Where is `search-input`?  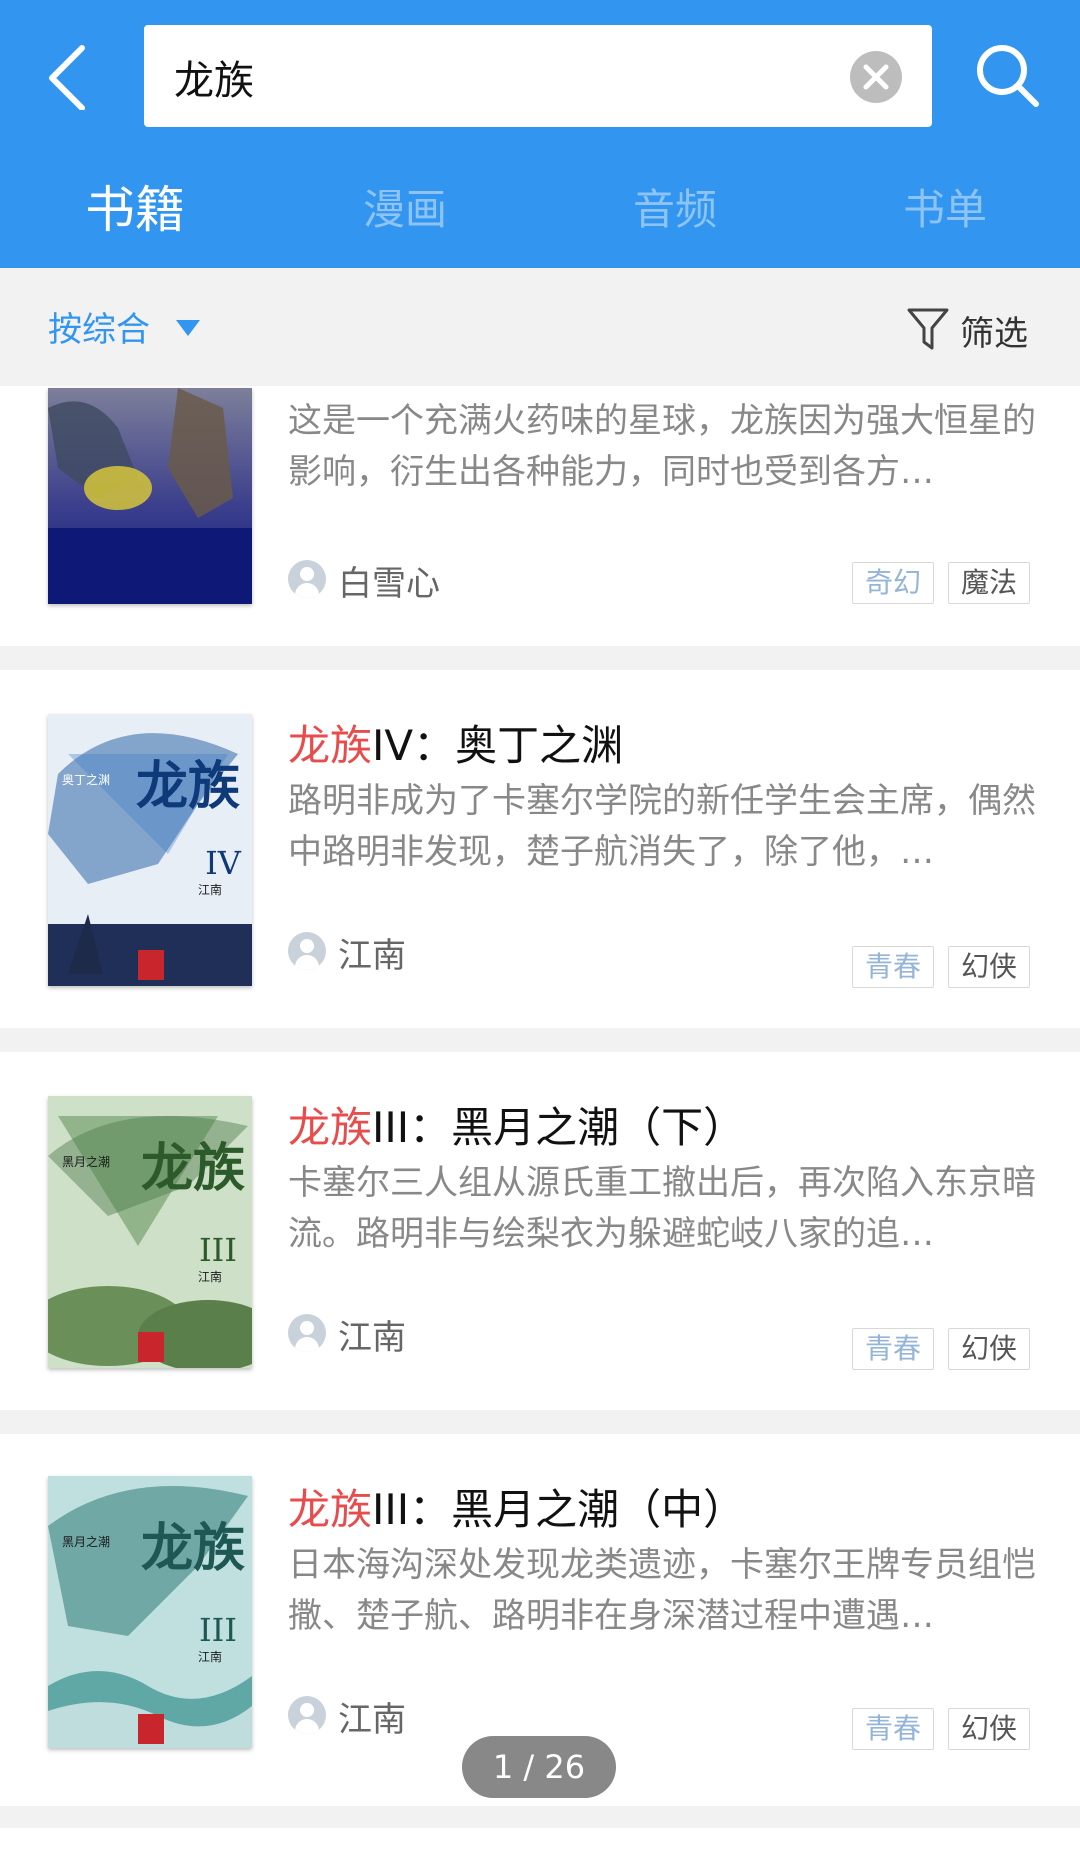 search-input is located at coordinates (504, 77).